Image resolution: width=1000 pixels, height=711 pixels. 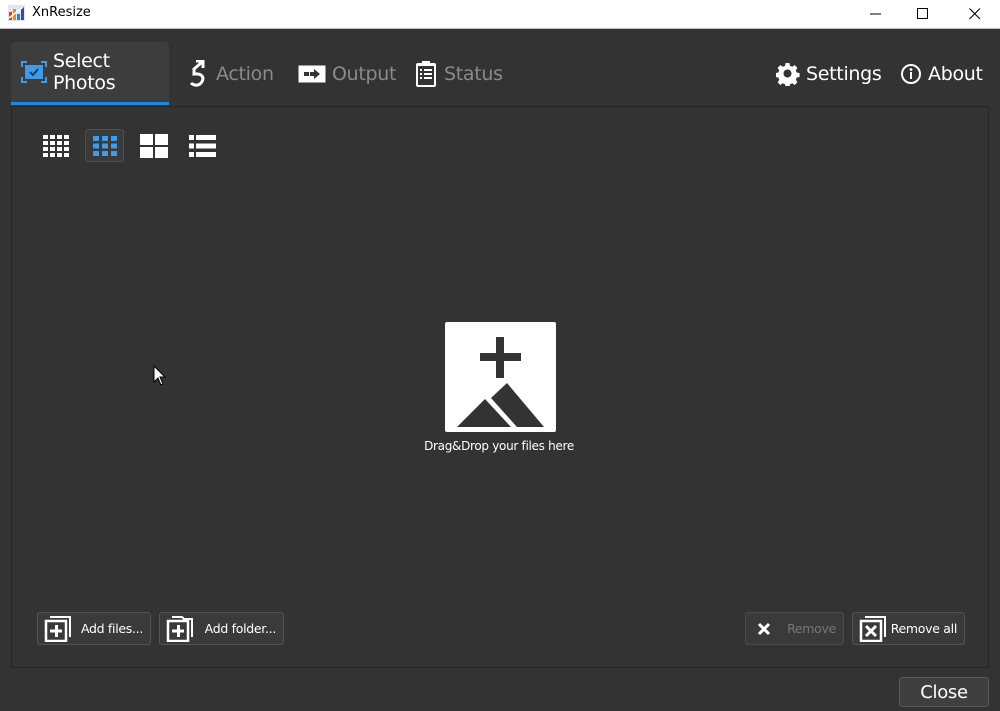 What do you see at coordinates (499, 446) in the screenshot?
I see `drop-zone-label: Drag&Drop your files here` at bounding box center [499, 446].